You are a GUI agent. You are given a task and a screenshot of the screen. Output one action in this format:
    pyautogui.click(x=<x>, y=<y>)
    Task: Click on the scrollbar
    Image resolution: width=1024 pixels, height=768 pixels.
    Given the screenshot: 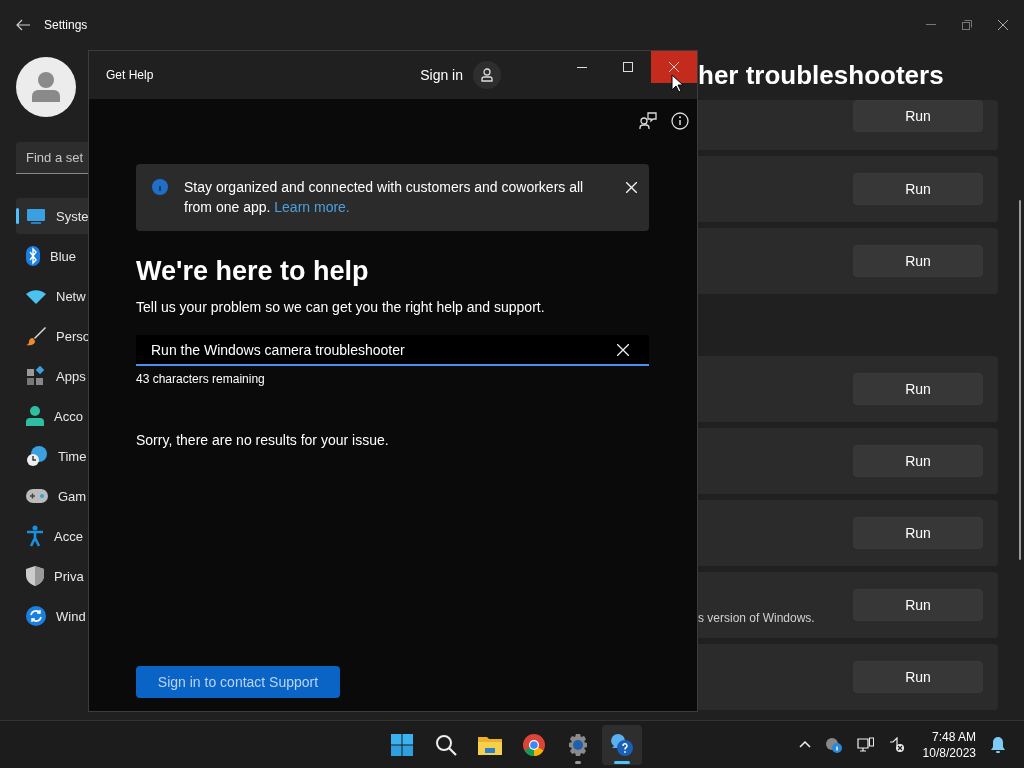 What is the action you would take?
    pyautogui.click(x=1020, y=380)
    